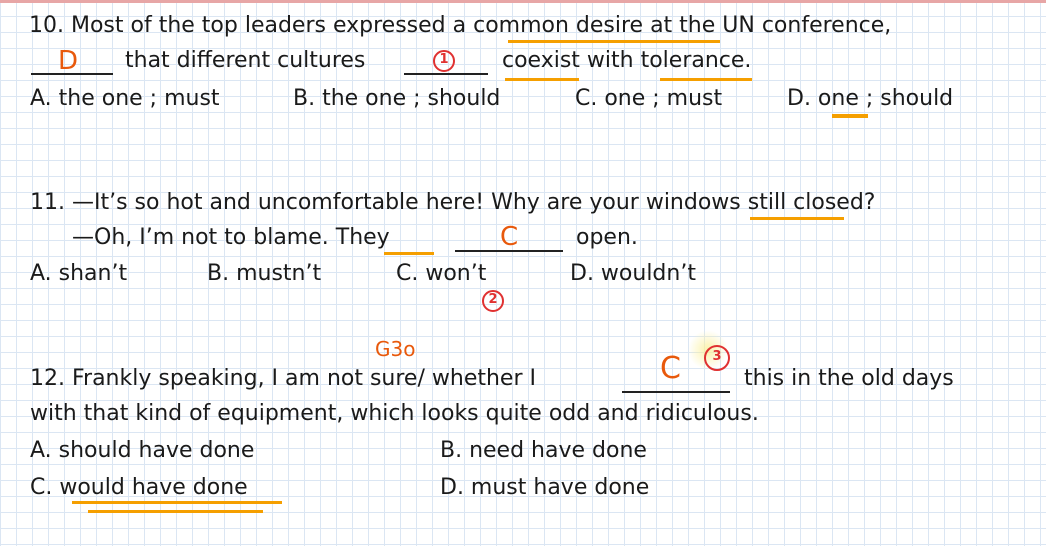 The width and height of the screenshot is (1046, 546). What do you see at coordinates (68, 61) in the screenshot?
I see `q10-handwritten-answer: D` at bounding box center [68, 61].